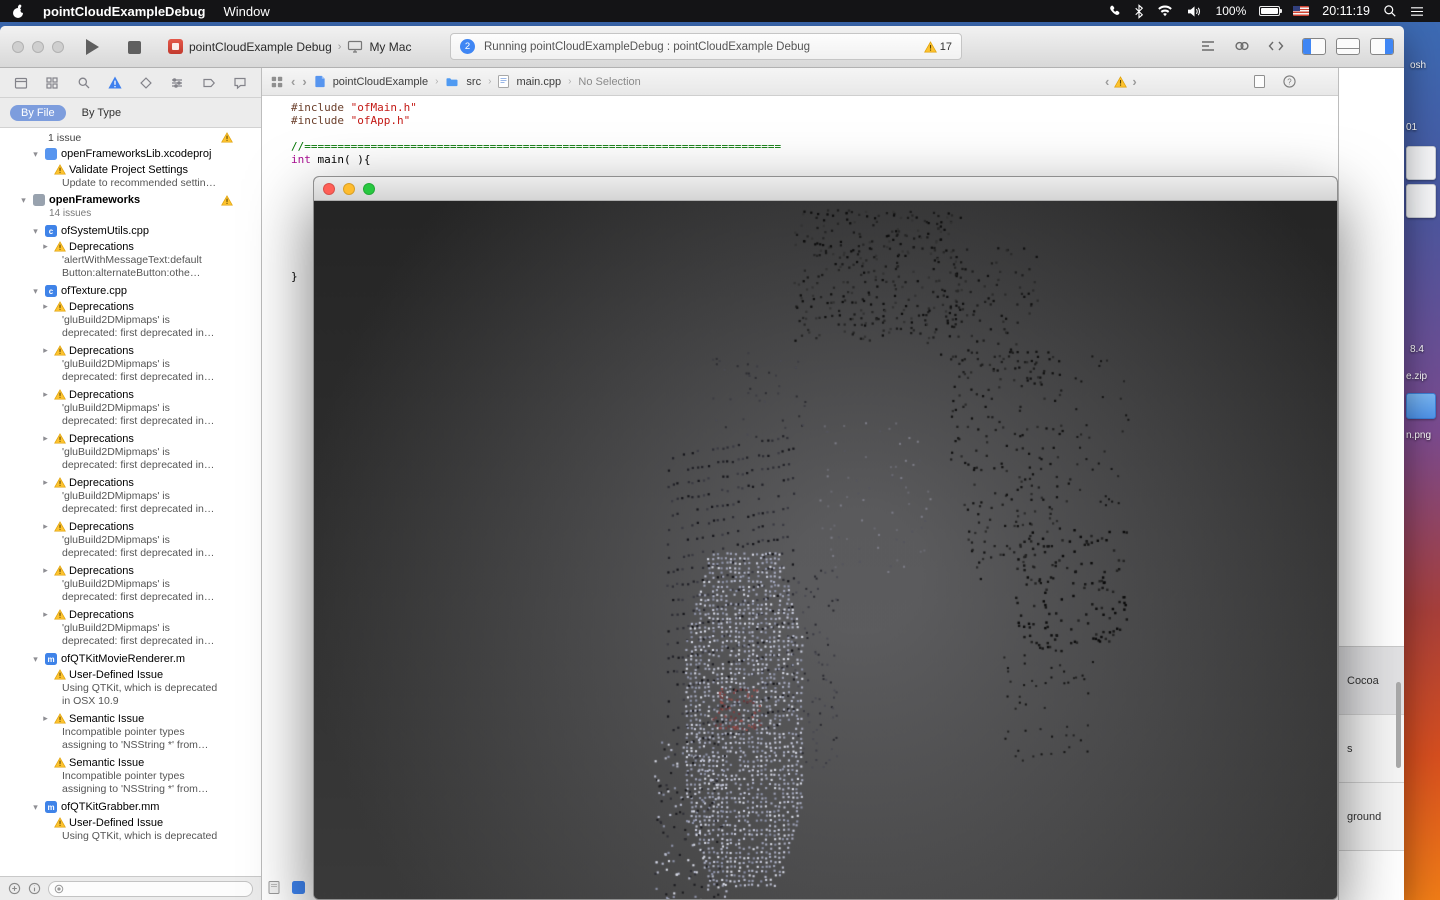  Describe the element at coordinates (1208, 46) in the screenshot. I see `standard-editor-button` at that location.